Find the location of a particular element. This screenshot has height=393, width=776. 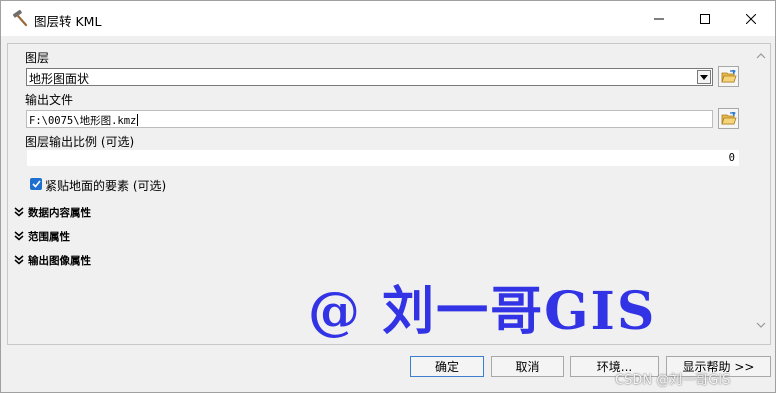

section-data-content: 数据内容属性 is located at coordinates (52, 212).